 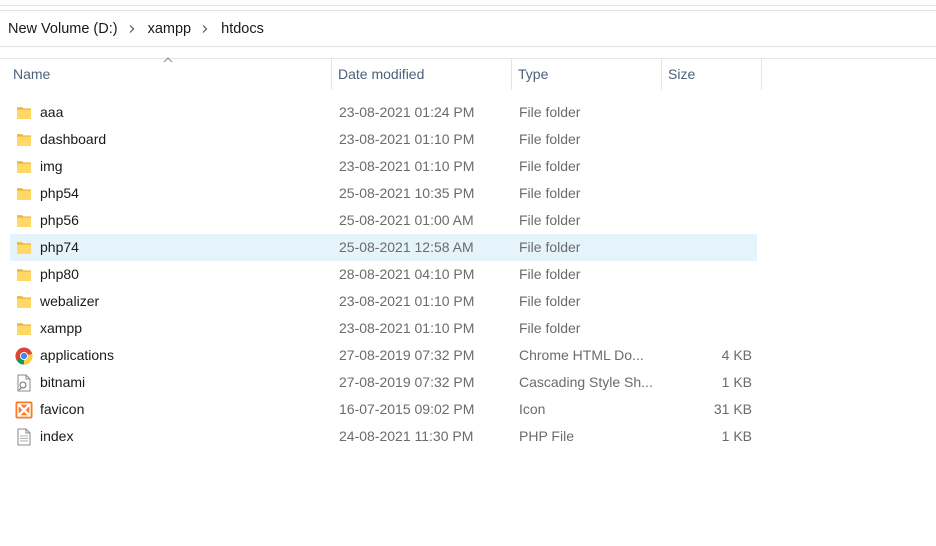 What do you see at coordinates (63, 382) in the screenshot?
I see `file-name: bitnami` at bounding box center [63, 382].